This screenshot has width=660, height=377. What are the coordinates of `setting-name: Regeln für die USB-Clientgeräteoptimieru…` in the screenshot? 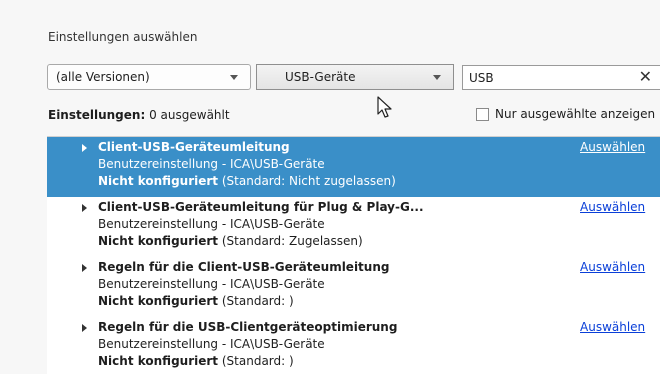 It's located at (248, 327).